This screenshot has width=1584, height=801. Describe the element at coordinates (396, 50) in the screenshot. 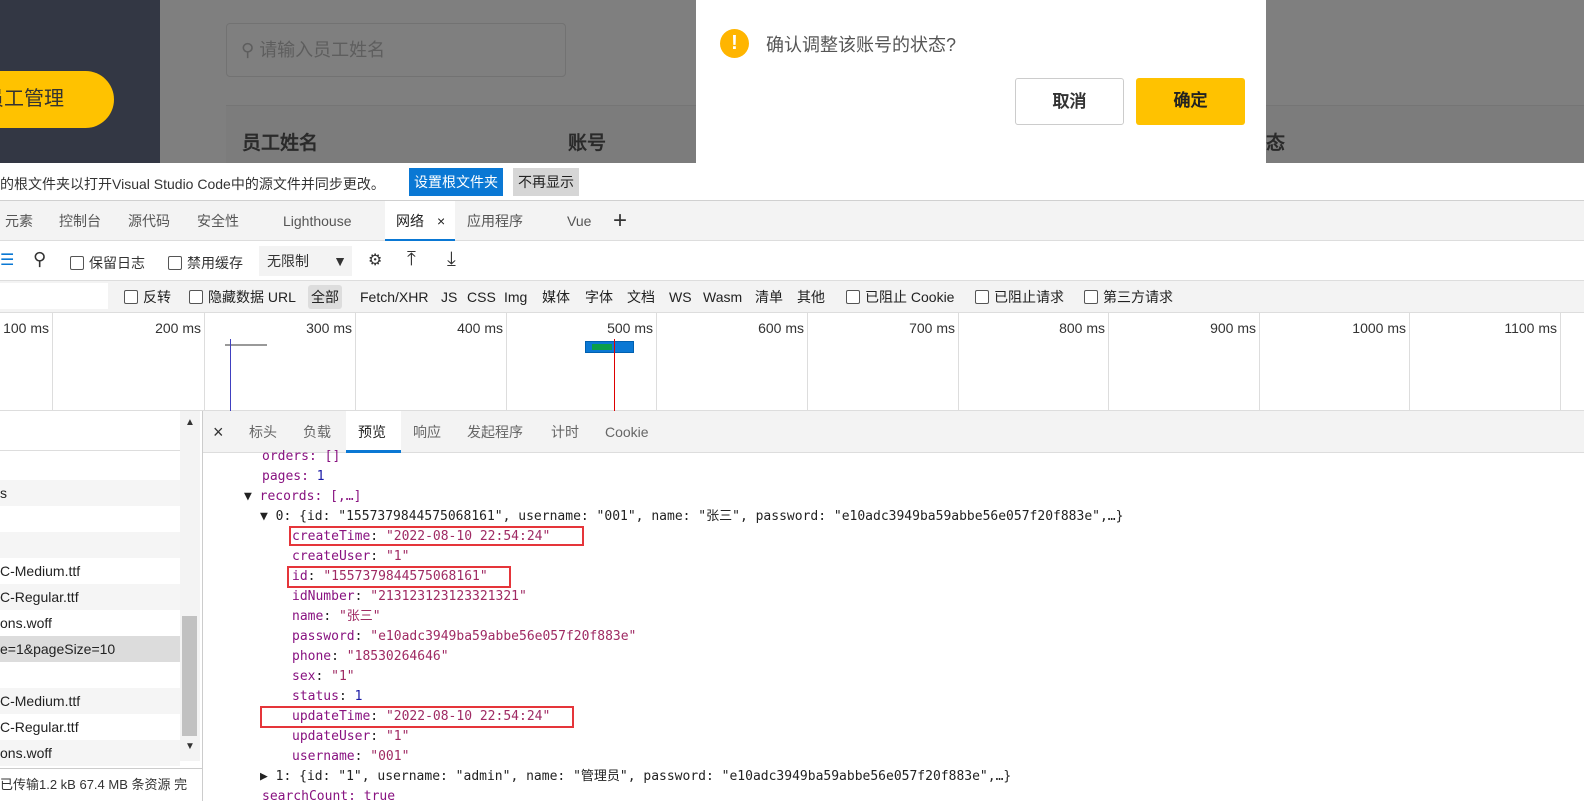

I see `search-input: ⚲ 请输入员工姓名` at that location.